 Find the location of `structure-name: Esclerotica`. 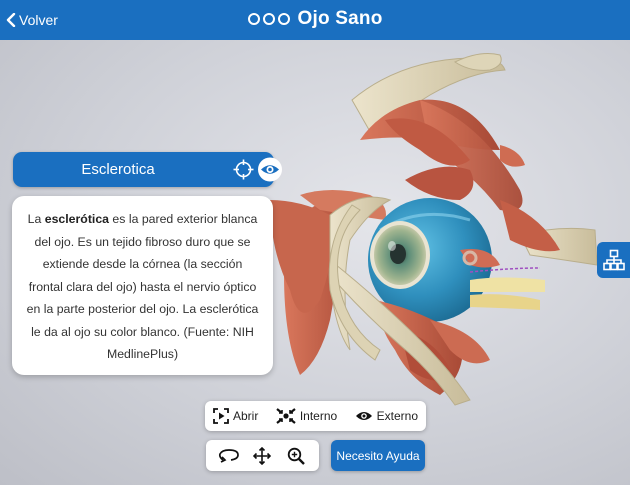

structure-name: Esclerotica is located at coordinates (118, 169).